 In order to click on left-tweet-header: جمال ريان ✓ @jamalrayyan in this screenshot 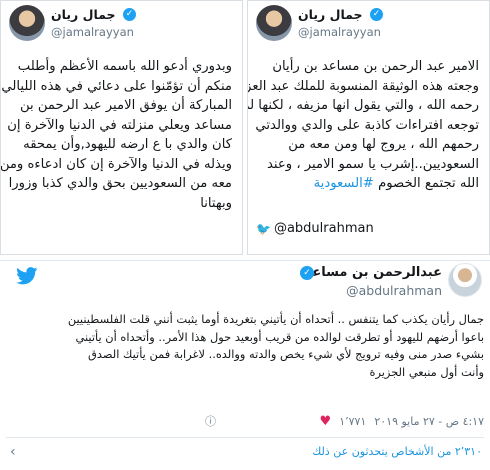, I will do `click(121, 25)`.